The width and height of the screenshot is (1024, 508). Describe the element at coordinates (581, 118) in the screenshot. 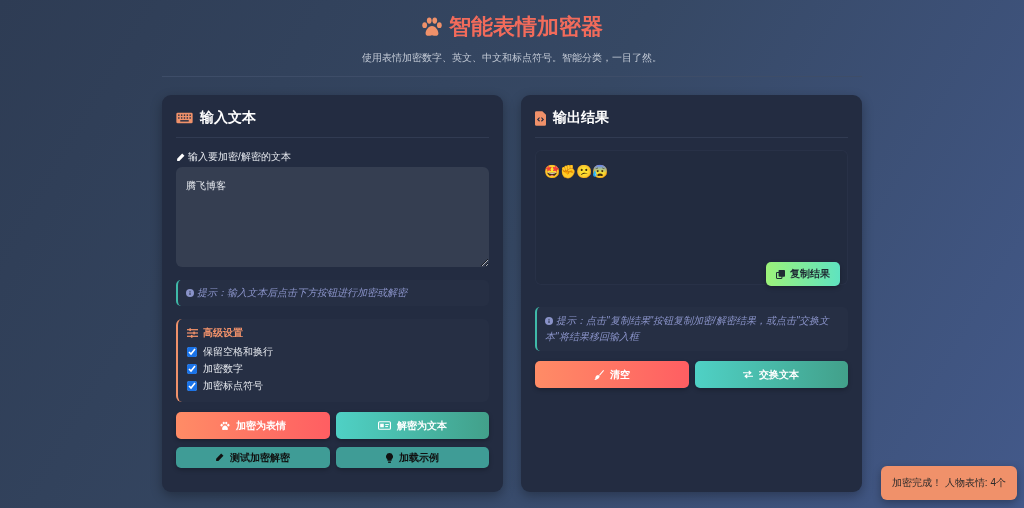

I see `panel-title: 输出结果` at that location.